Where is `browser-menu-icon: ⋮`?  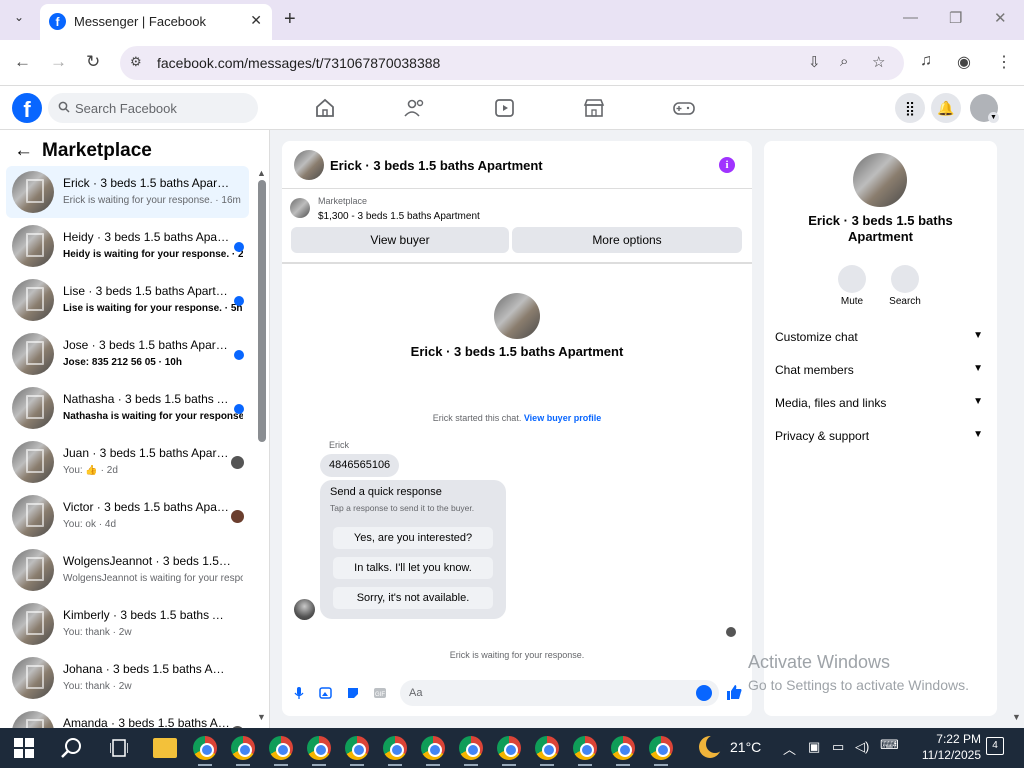
browser-menu-icon: ⋮ is located at coordinates (1004, 62).